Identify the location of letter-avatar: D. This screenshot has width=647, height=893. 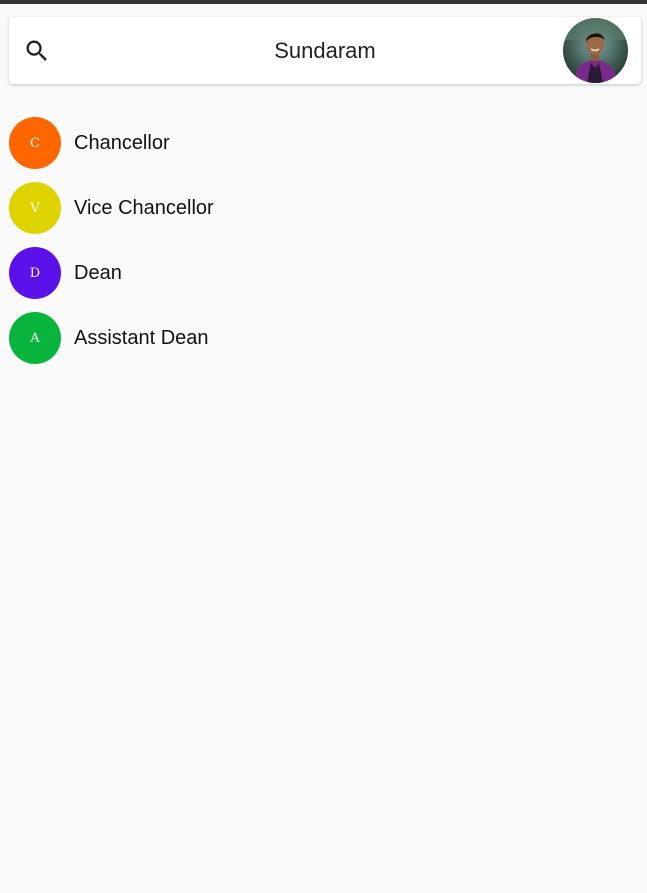
(35, 273).